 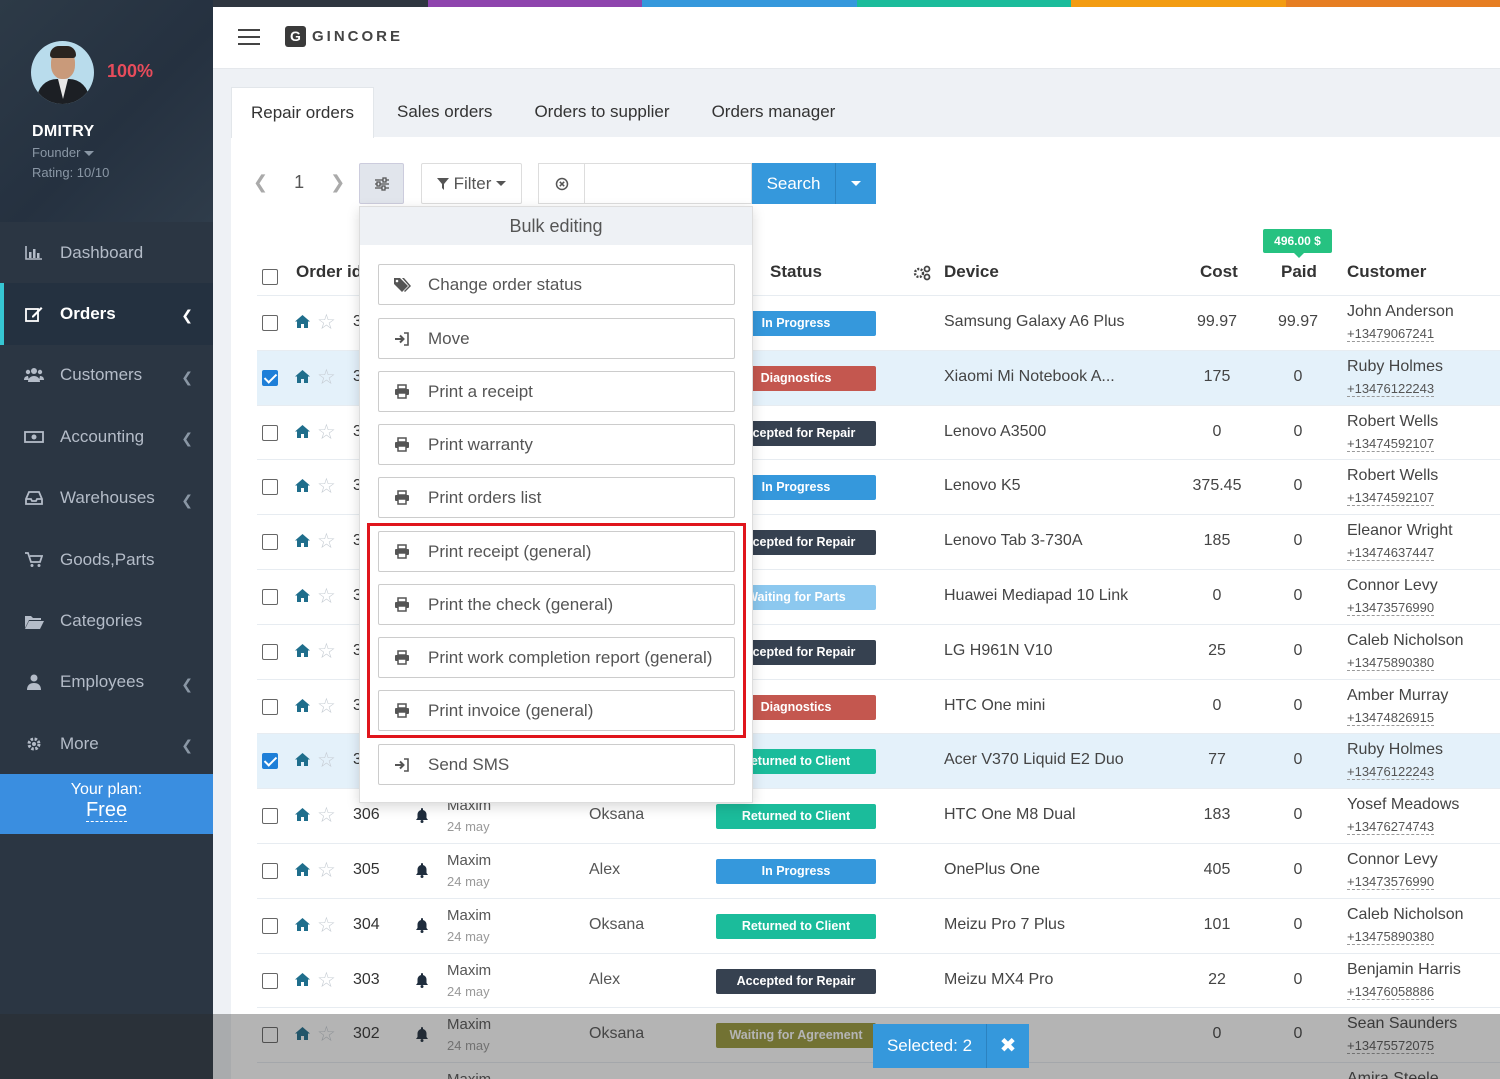 What do you see at coordinates (971, 272) in the screenshot?
I see `header-device: Device` at bounding box center [971, 272].